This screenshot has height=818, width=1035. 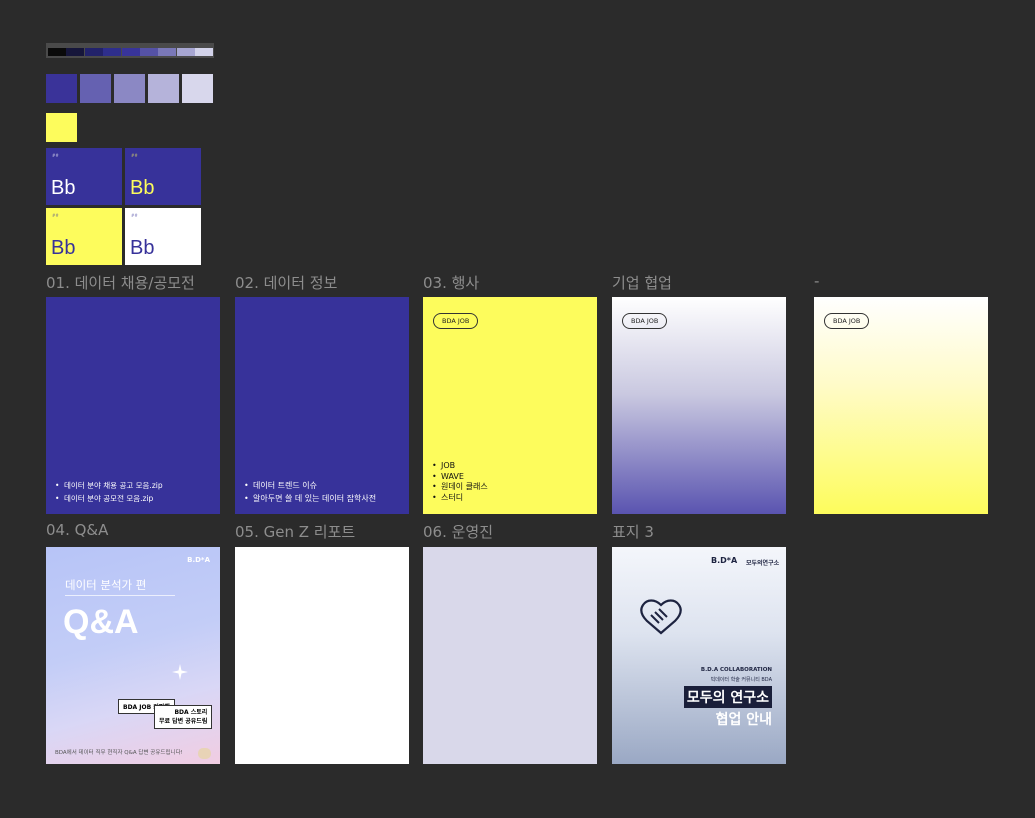 What do you see at coordinates (204, 753) in the screenshot?
I see `mascot-icon` at bounding box center [204, 753].